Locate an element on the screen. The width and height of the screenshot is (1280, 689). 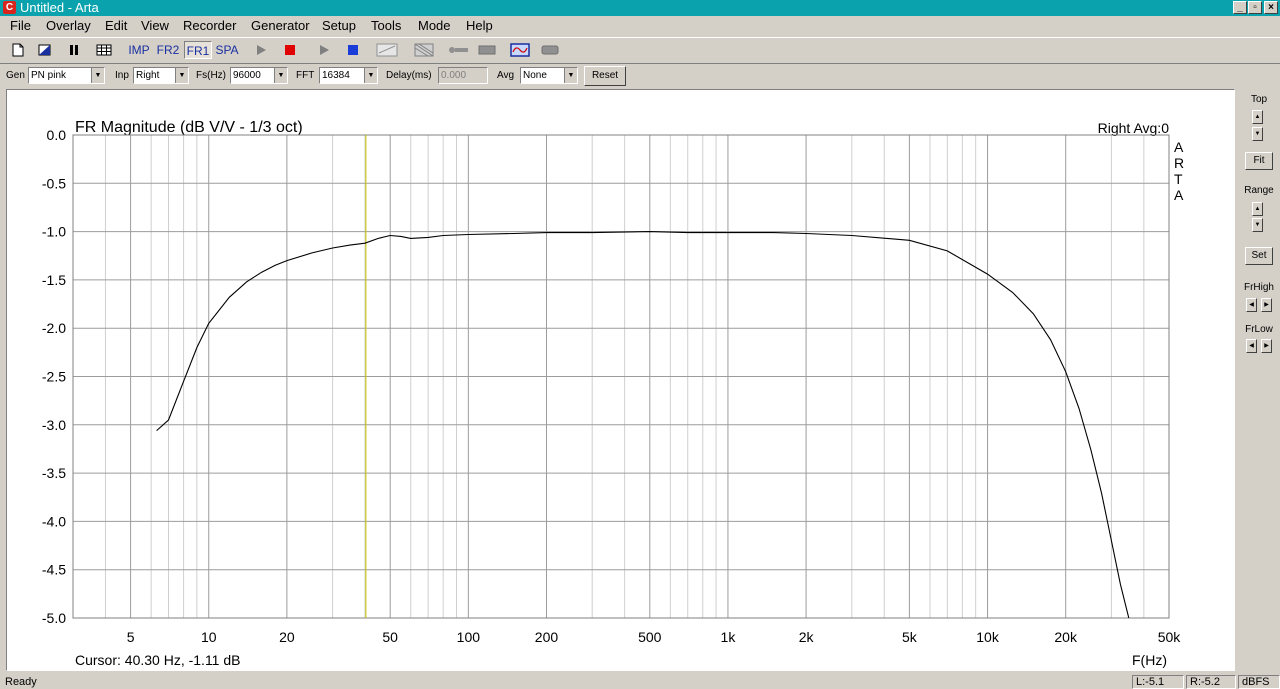
x-tick-label: 200 is located at coordinates (547, 637).